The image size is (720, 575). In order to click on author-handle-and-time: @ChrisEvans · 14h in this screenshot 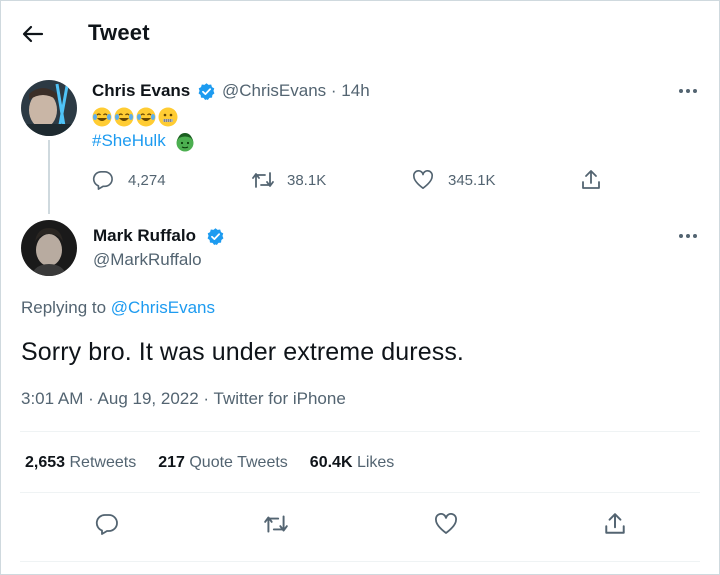, I will do `click(296, 91)`.